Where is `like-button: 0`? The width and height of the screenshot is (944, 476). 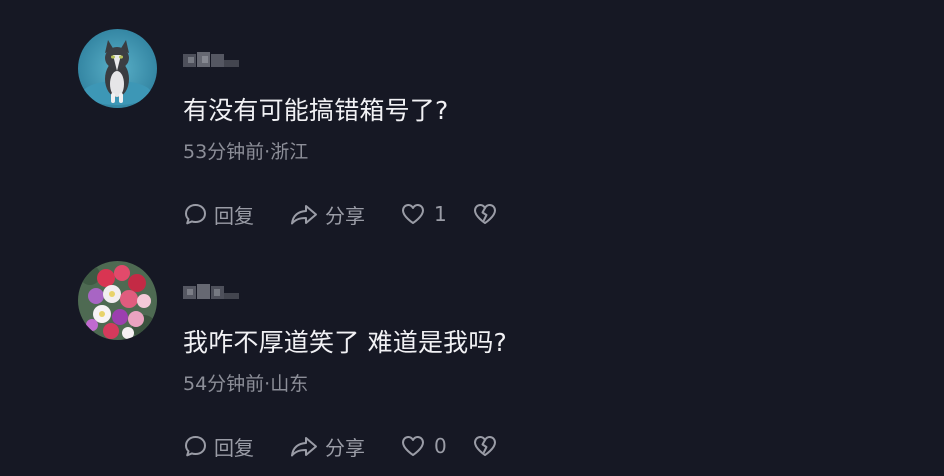 like-button: 0 is located at coordinates (436, 446).